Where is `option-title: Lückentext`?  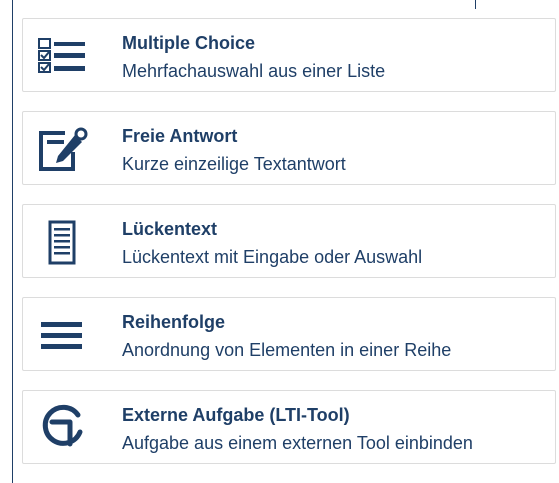 option-title: Lückentext is located at coordinates (170, 229).